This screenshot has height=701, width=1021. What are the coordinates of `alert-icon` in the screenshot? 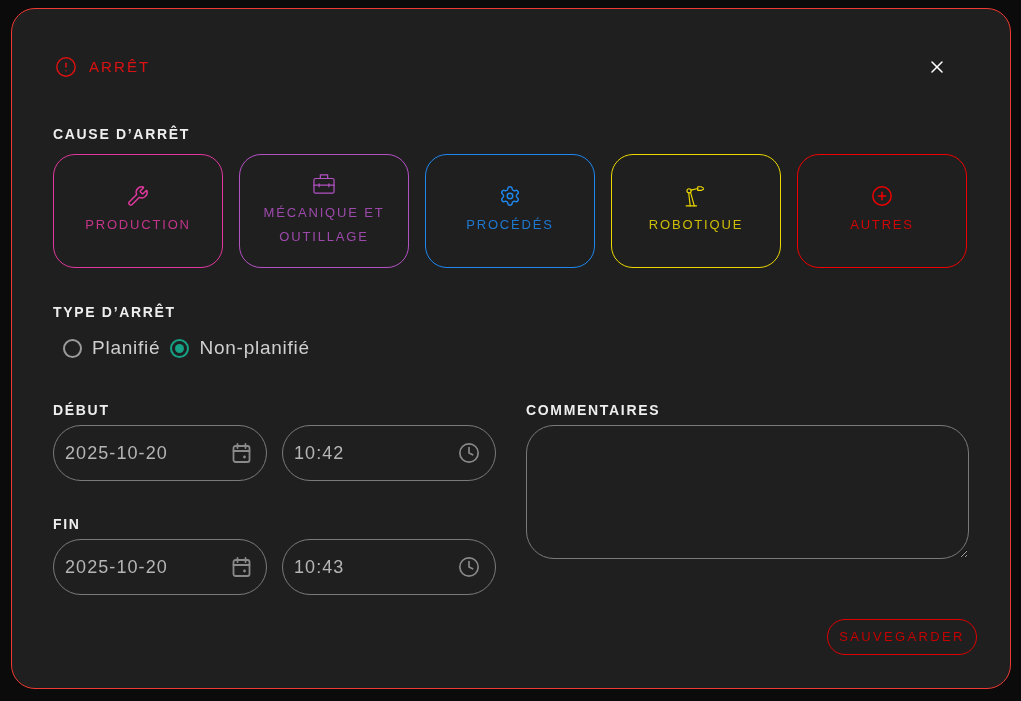 It's located at (66, 67).